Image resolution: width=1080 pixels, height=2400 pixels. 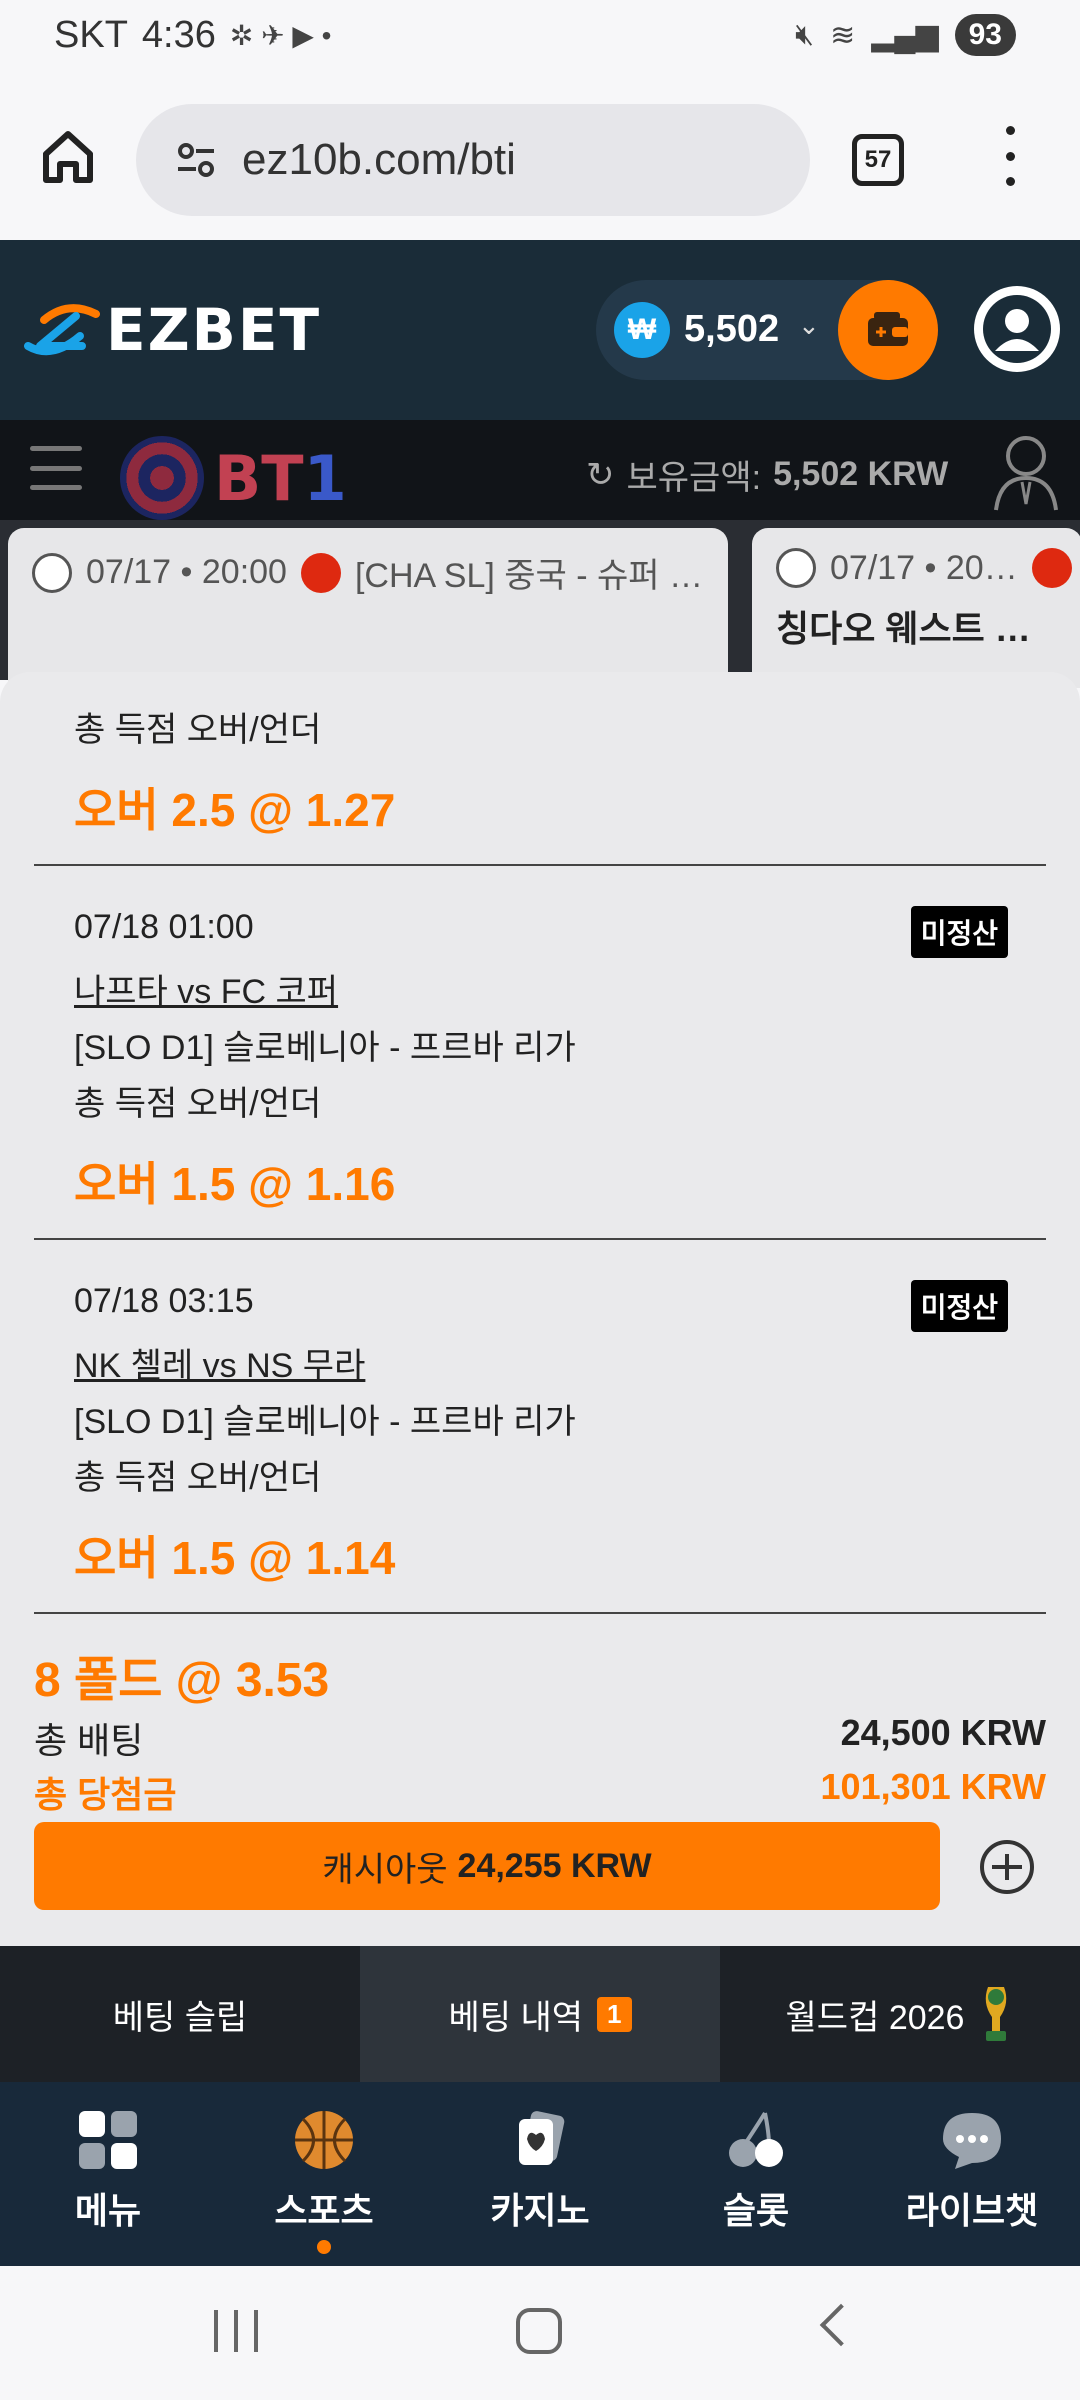 I want to click on grid-icon, so click(x=108, y=2140).